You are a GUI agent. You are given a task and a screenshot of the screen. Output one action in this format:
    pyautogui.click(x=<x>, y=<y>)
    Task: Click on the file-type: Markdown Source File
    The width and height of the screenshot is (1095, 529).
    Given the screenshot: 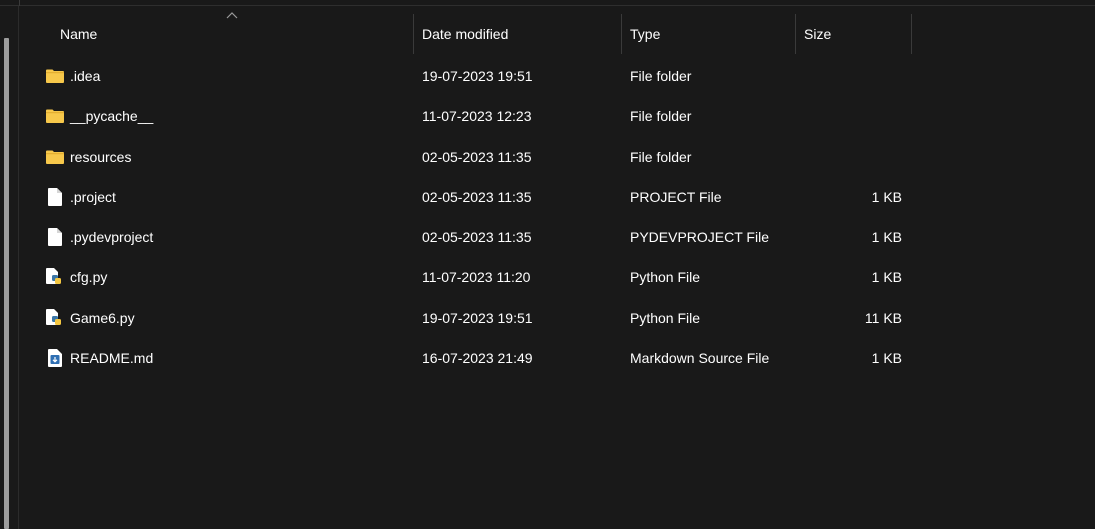 What is the action you would take?
    pyautogui.click(x=700, y=358)
    